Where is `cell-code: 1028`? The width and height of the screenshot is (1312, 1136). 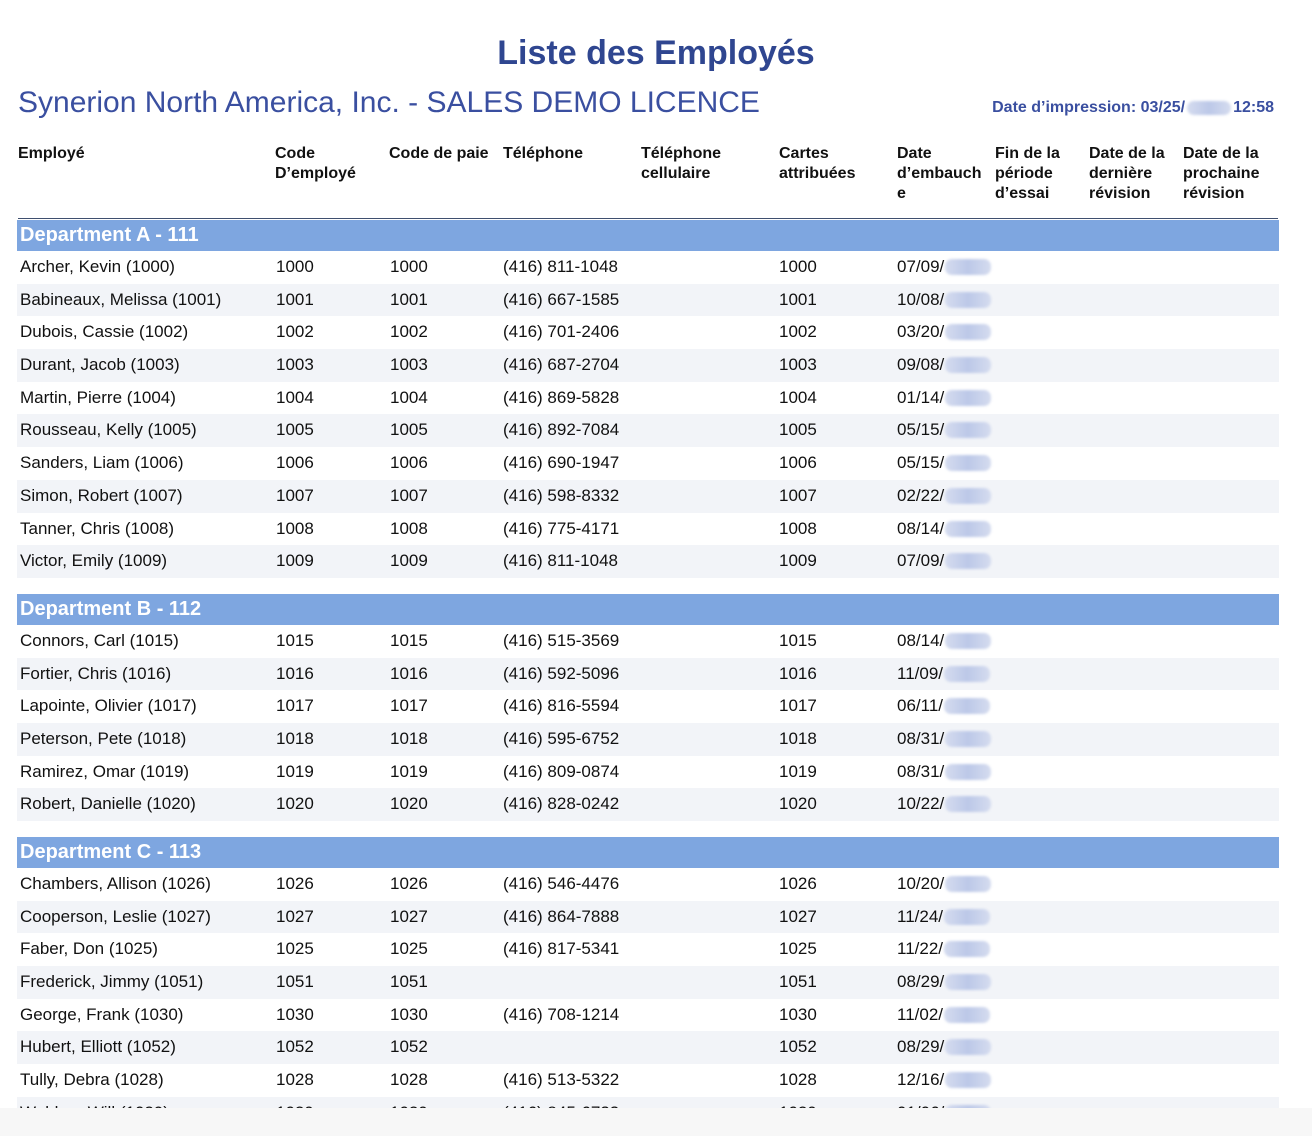 cell-code: 1028 is located at coordinates (295, 1080).